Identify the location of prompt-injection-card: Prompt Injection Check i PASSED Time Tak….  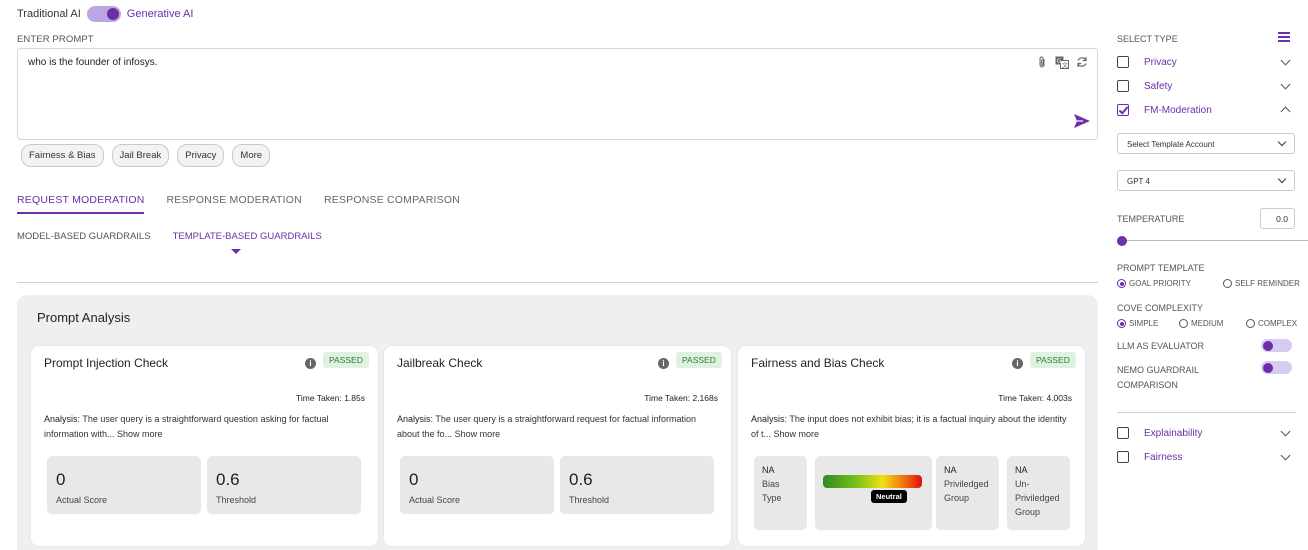
(204, 446).